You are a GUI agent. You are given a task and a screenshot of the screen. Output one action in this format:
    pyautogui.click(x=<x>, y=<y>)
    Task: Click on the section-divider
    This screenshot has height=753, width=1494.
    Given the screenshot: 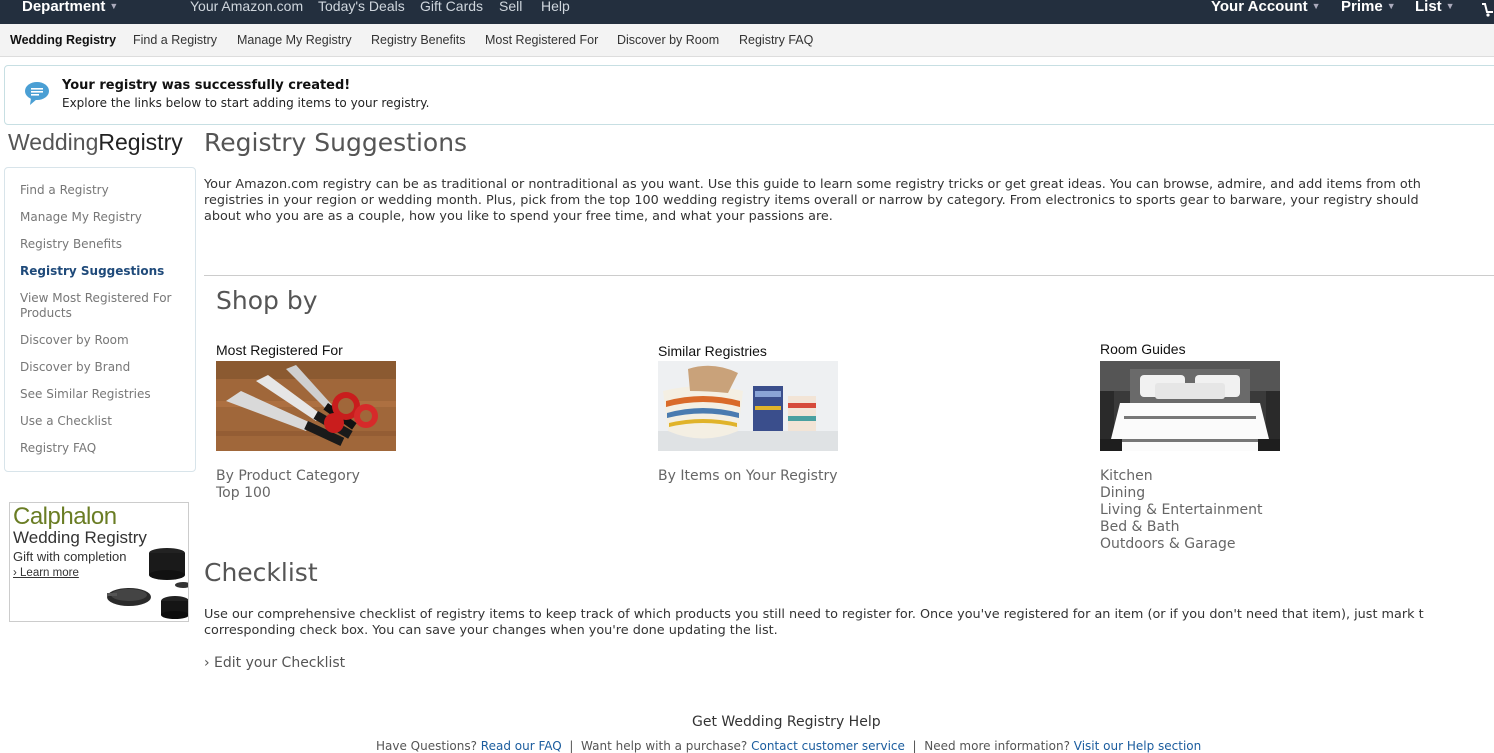 What is the action you would take?
    pyautogui.click(x=849, y=275)
    